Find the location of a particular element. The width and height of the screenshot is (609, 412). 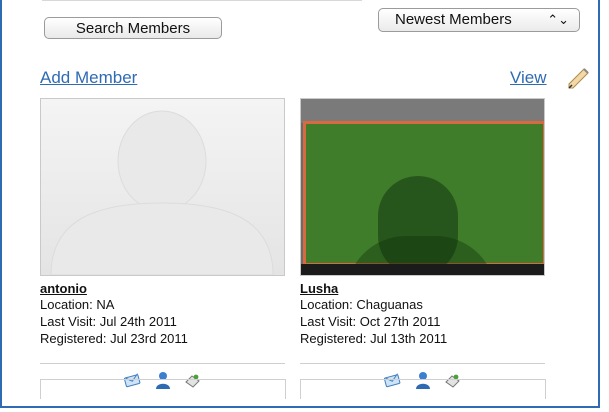

member-name: Lusha is located at coordinates (424, 289).